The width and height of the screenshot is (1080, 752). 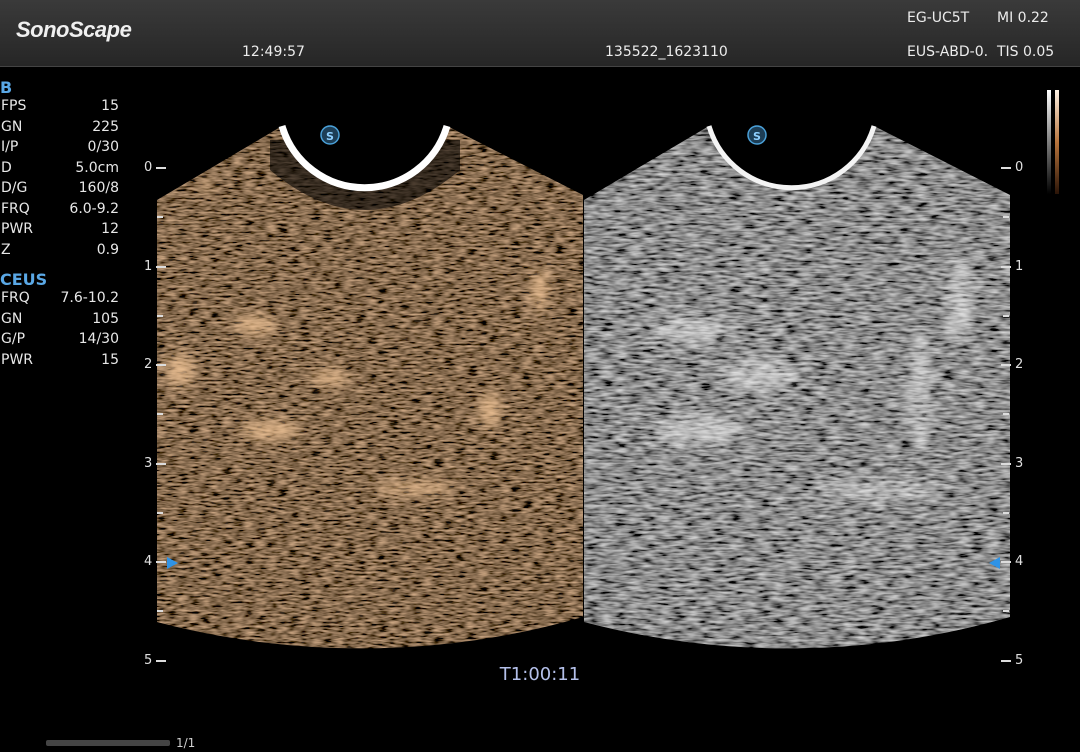 I want to click on gray-map, so click(x=1049, y=142).